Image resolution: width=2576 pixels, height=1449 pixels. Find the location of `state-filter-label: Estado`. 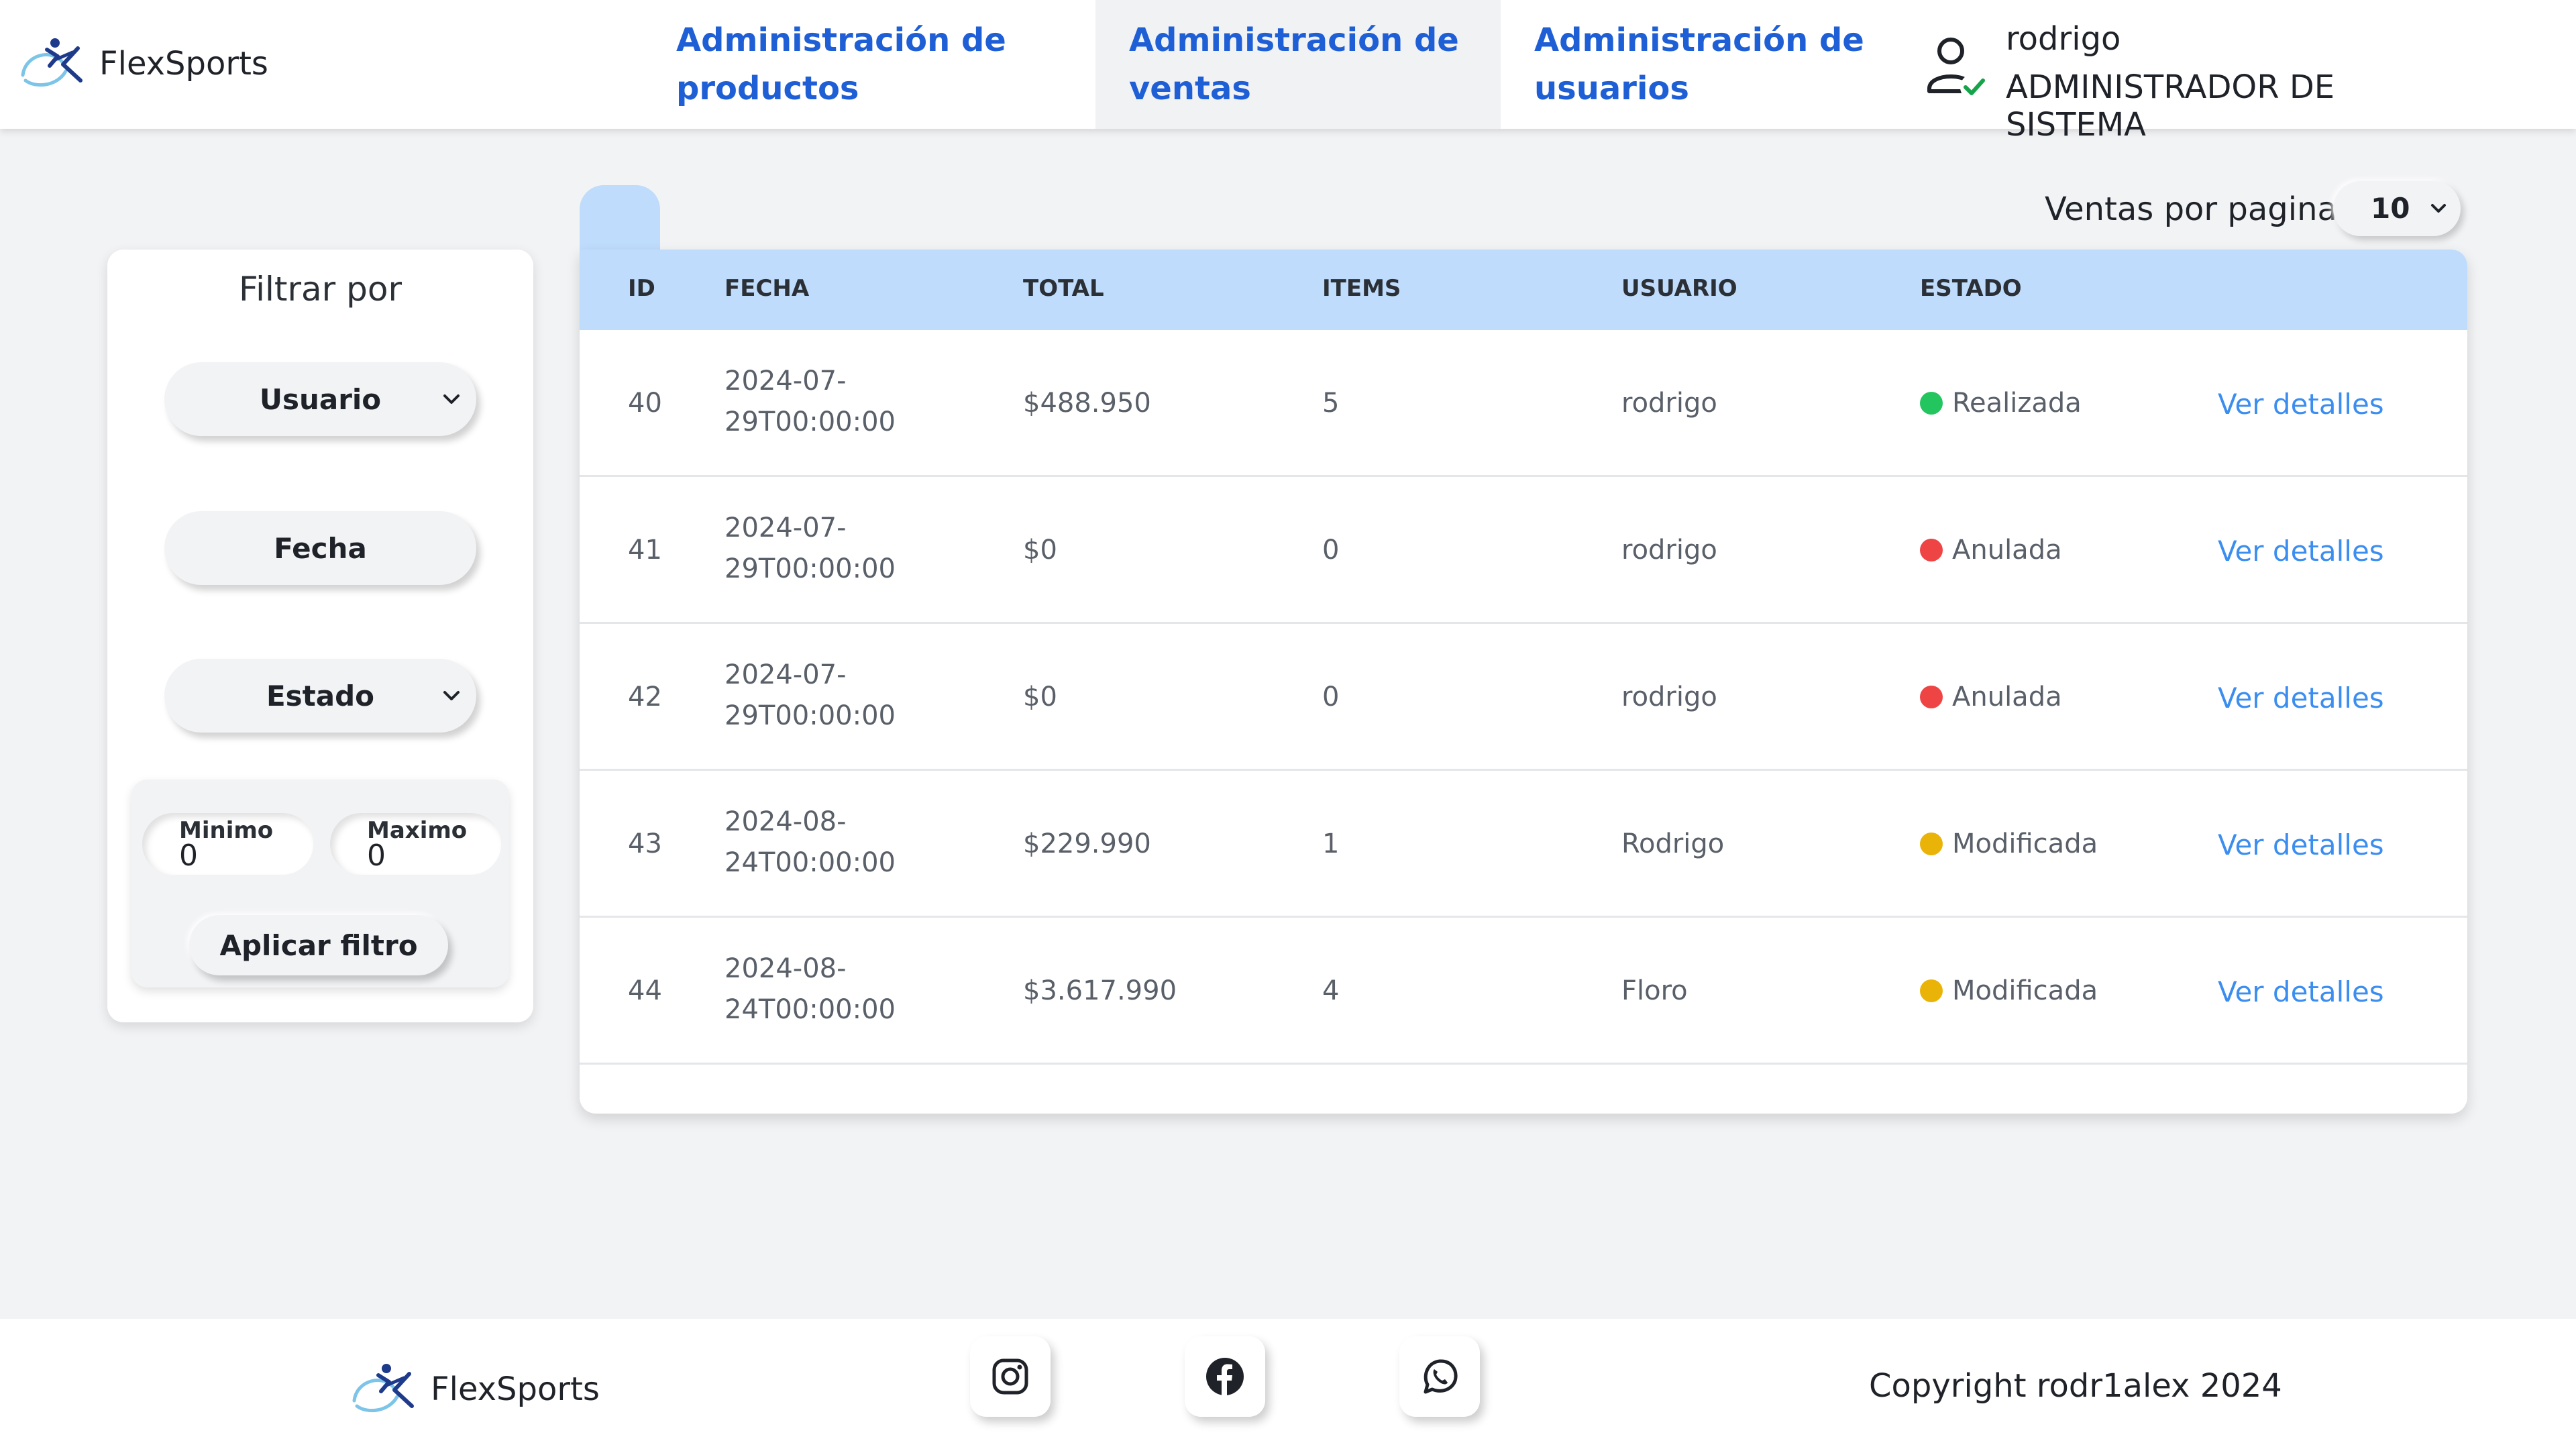

state-filter-label: Estado is located at coordinates (320, 695).